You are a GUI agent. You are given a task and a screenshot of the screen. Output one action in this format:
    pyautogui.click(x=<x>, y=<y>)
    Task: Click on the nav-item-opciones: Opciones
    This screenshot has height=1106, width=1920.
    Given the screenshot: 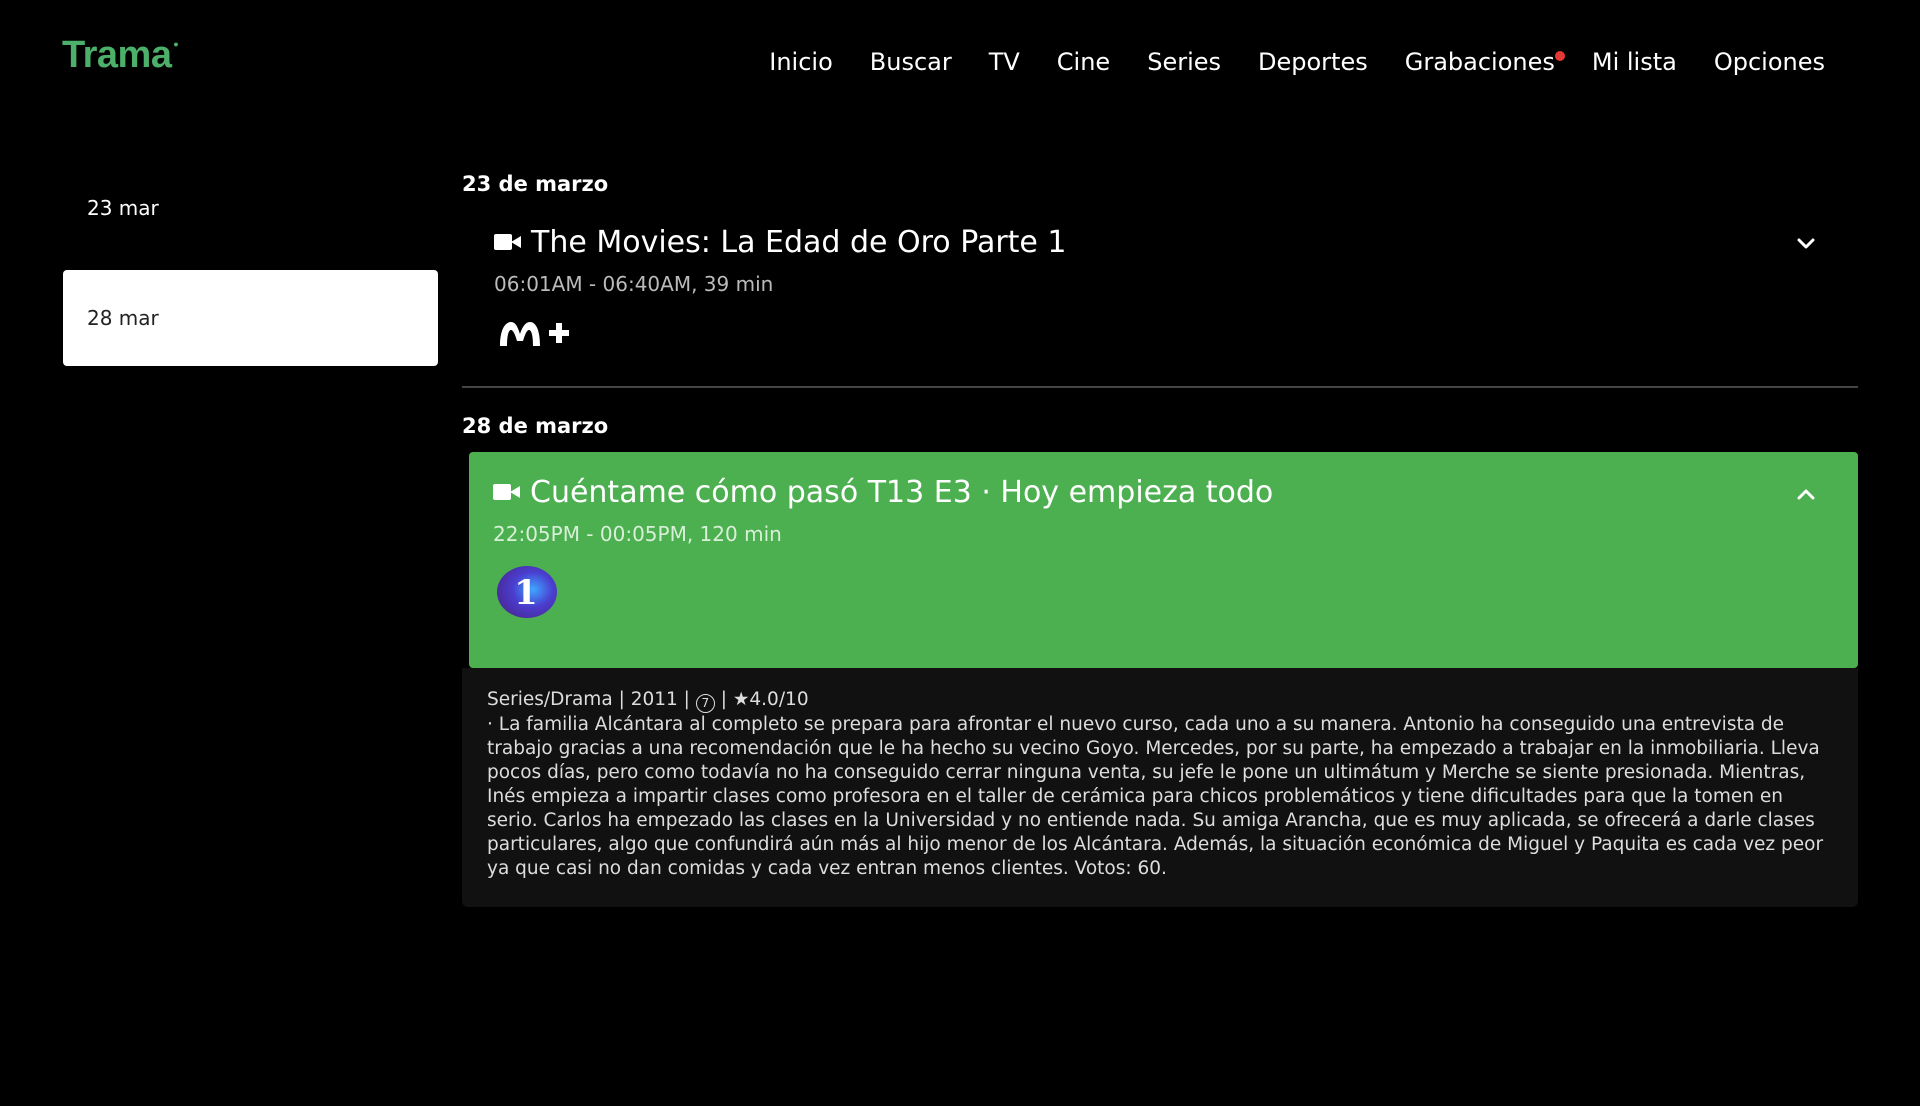 What is the action you would take?
    pyautogui.click(x=1769, y=62)
    